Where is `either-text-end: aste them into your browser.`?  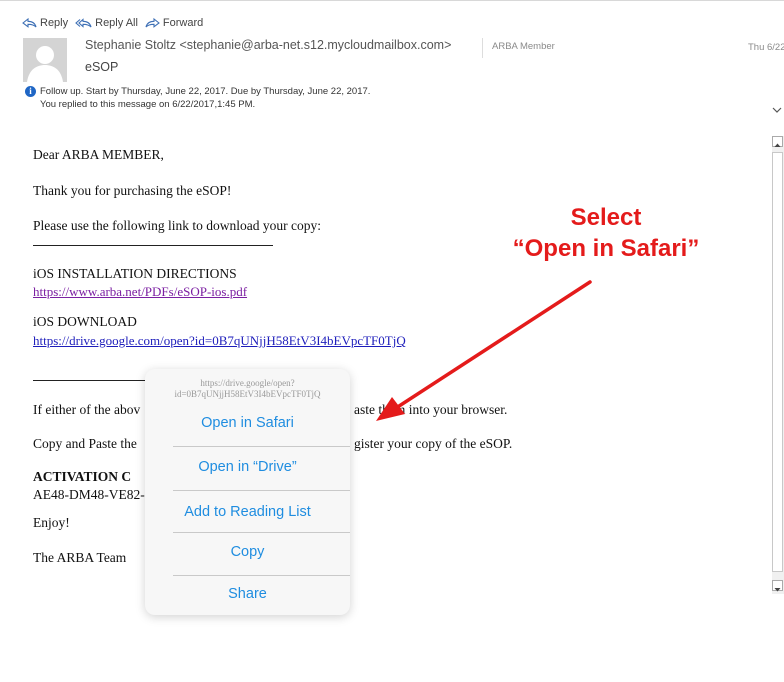
either-text-end: aste them into your browser. is located at coordinates (431, 409).